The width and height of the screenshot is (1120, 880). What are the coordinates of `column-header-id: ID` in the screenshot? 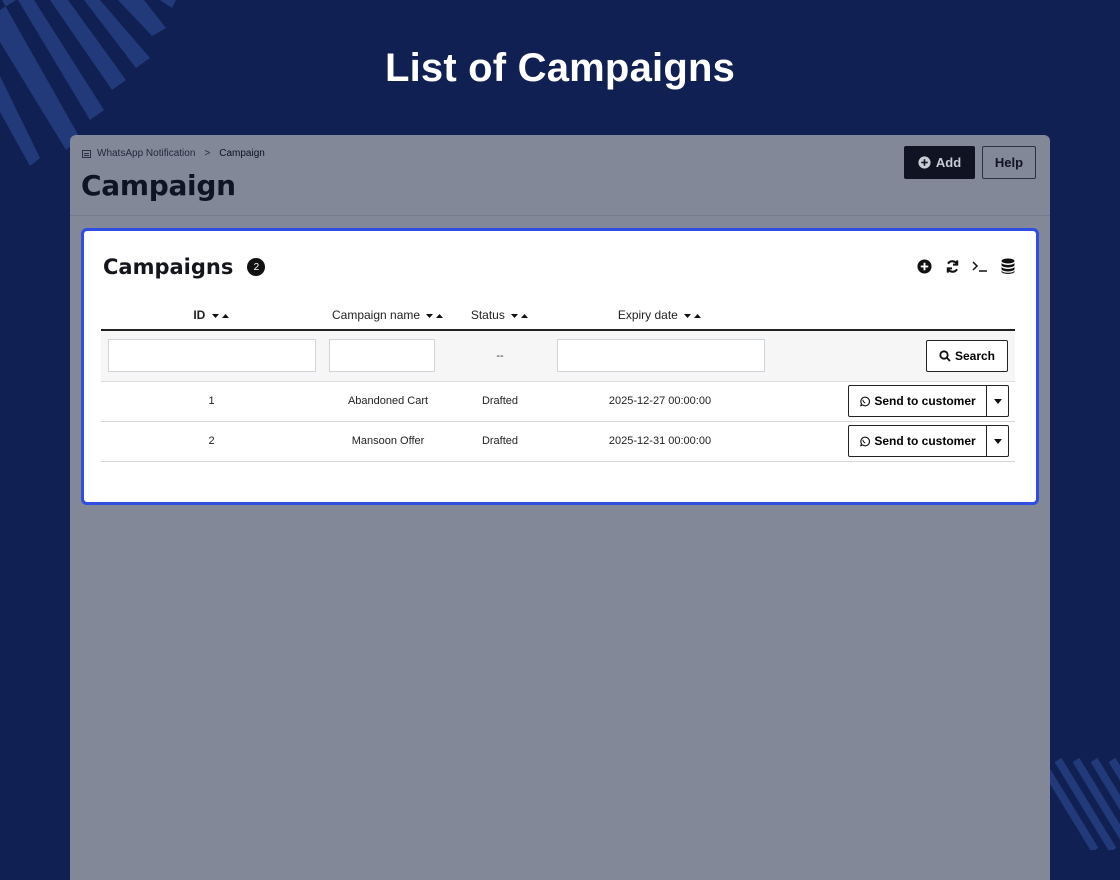 It's located at (211, 316).